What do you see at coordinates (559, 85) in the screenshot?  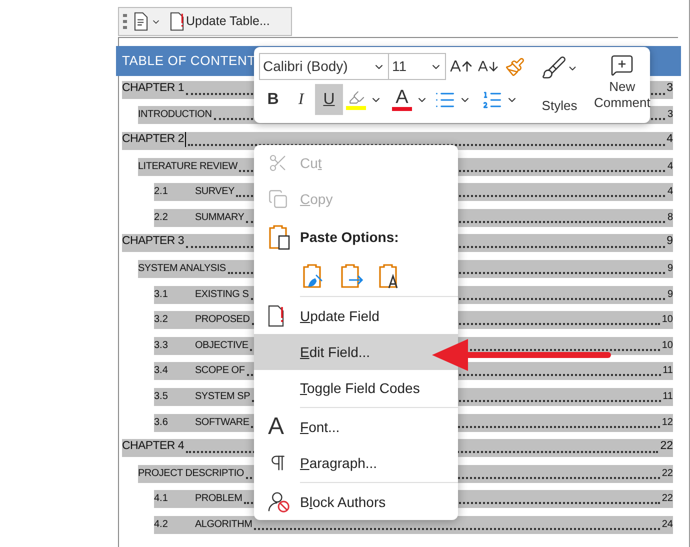 I see `styles-button: Styles` at bounding box center [559, 85].